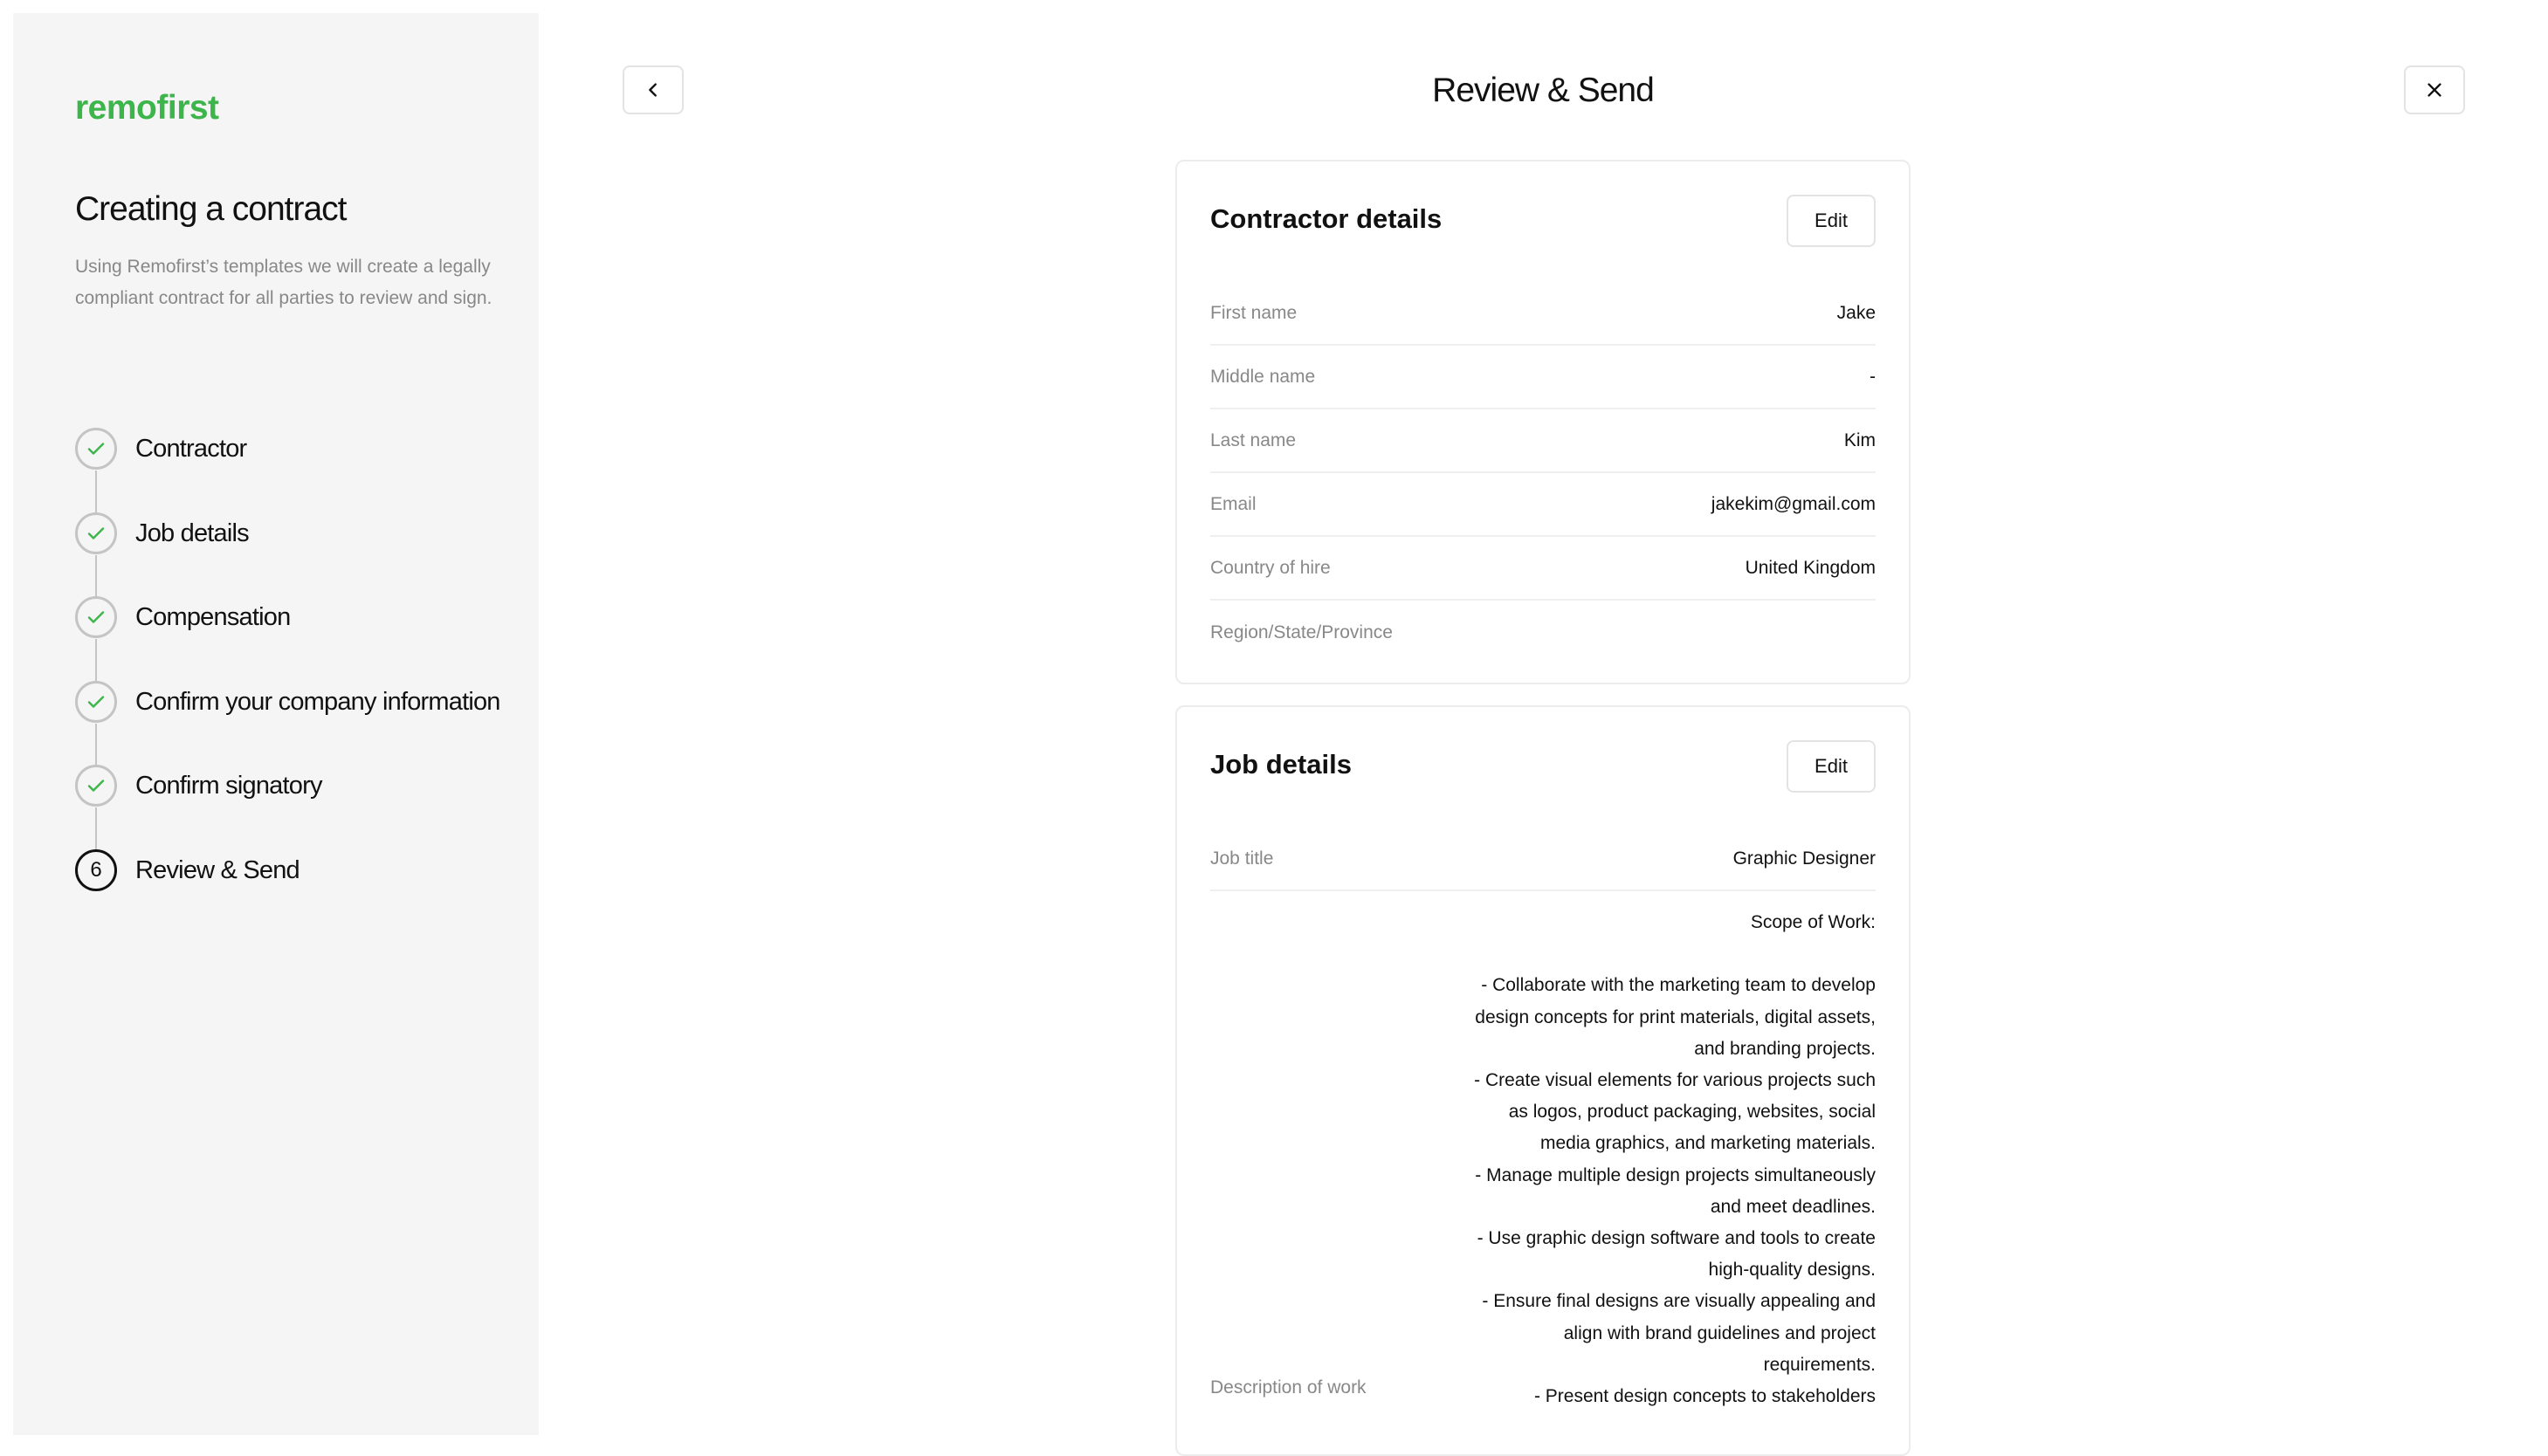 This screenshot has height=1456, width=2548. What do you see at coordinates (302, 617) in the screenshot?
I see `step-compensation: Compensation` at bounding box center [302, 617].